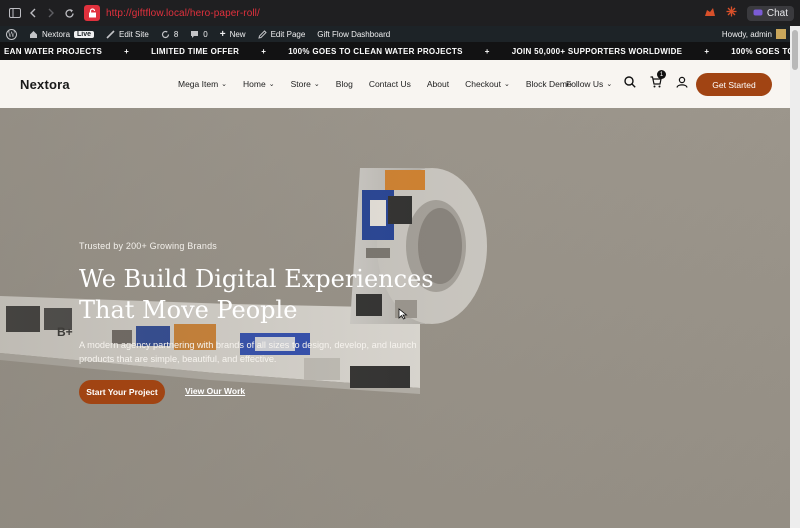 The height and width of the screenshot is (528, 800). I want to click on updates-icon, so click(165, 34).